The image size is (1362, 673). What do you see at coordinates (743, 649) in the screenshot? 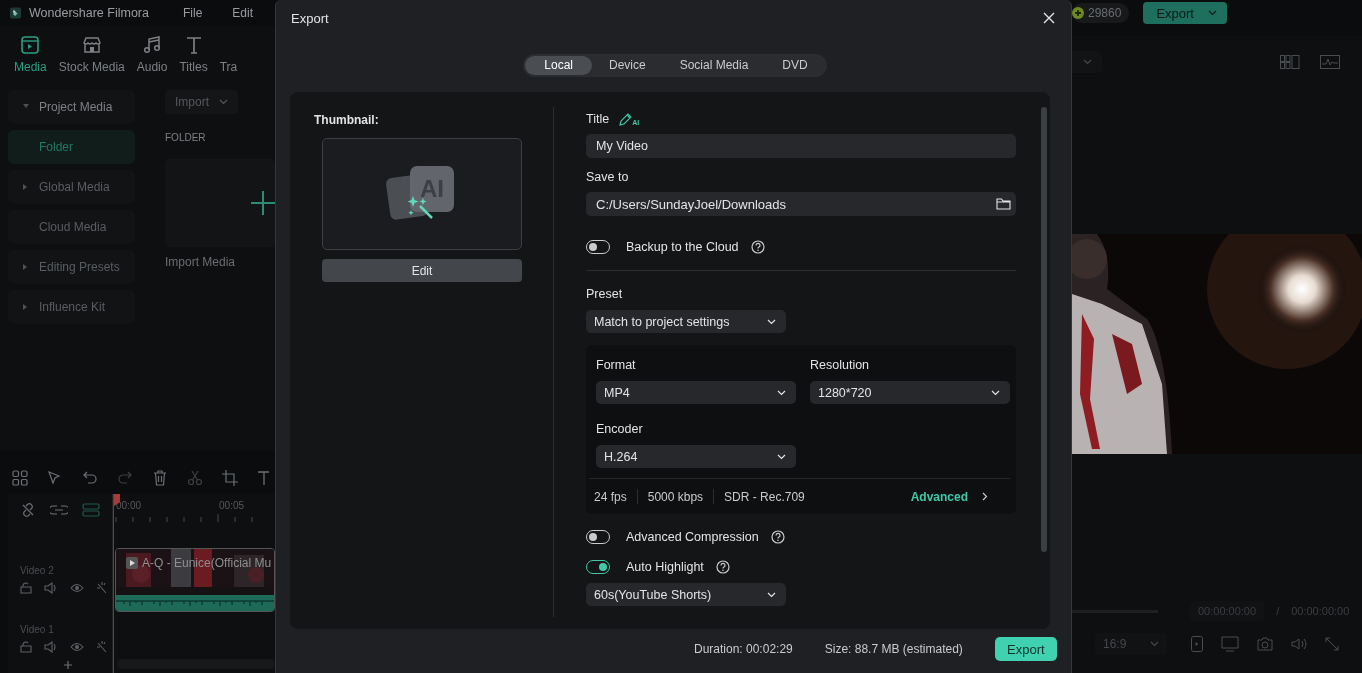
I see `duration-text: Duration: 00:02:29` at bounding box center [743, 649].